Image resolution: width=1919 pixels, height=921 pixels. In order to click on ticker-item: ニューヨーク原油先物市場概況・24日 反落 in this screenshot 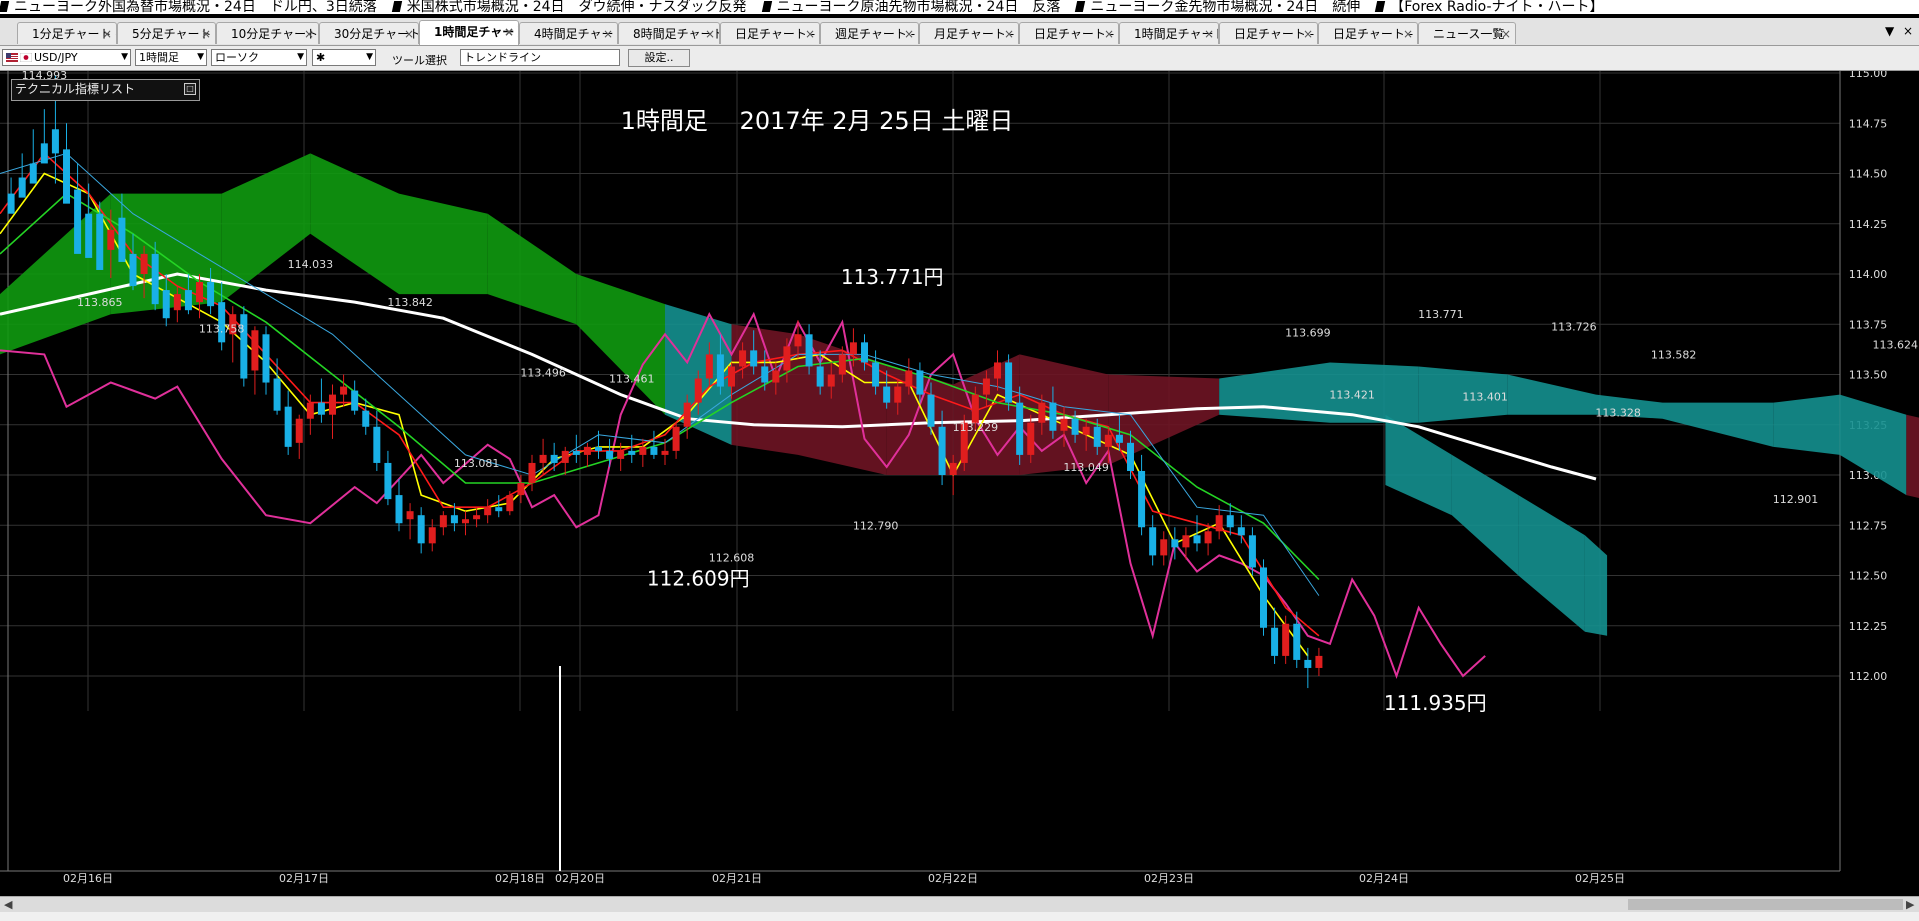, I will do `click(910, 7)`.